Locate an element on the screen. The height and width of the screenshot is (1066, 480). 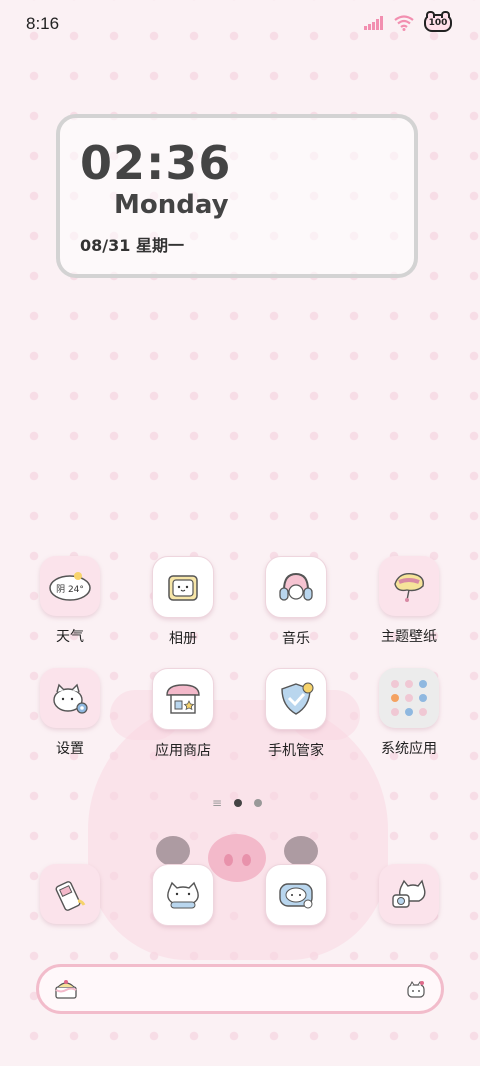
pig-eye-left is located at coordinates (173, 851).